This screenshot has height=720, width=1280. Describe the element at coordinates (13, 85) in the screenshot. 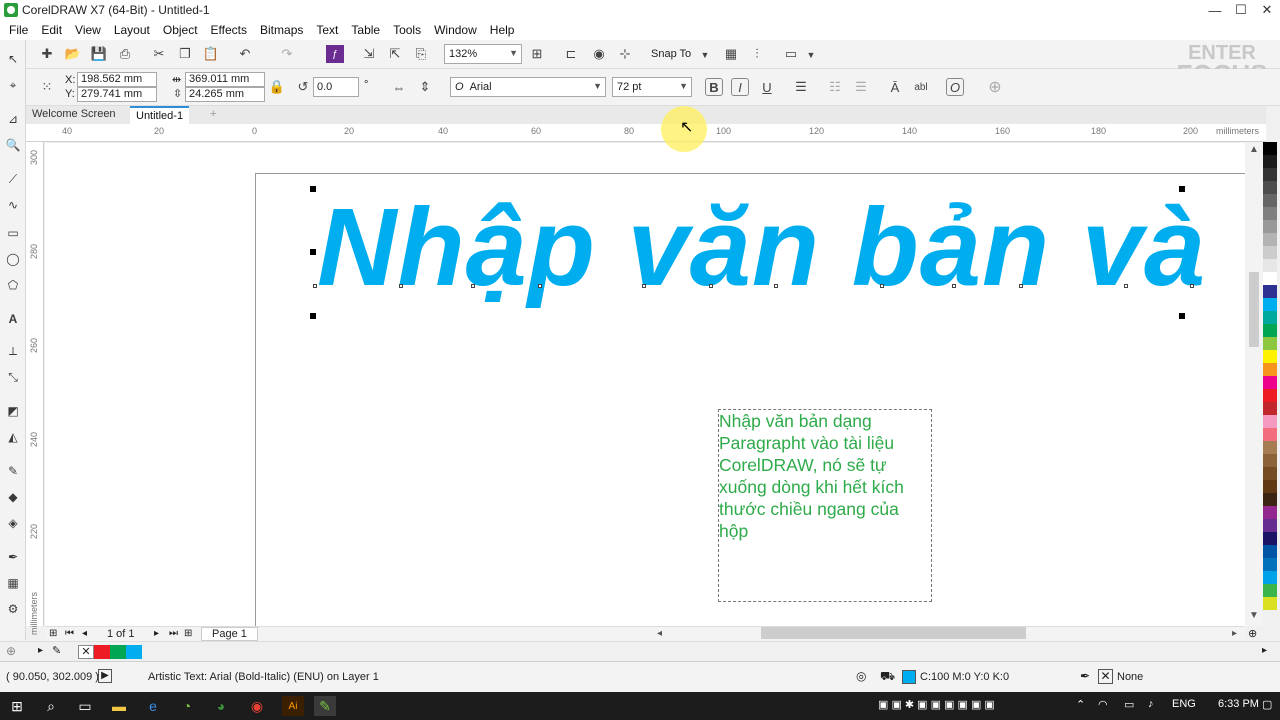

I see `shape-tool-icon: ⌖` at that location.